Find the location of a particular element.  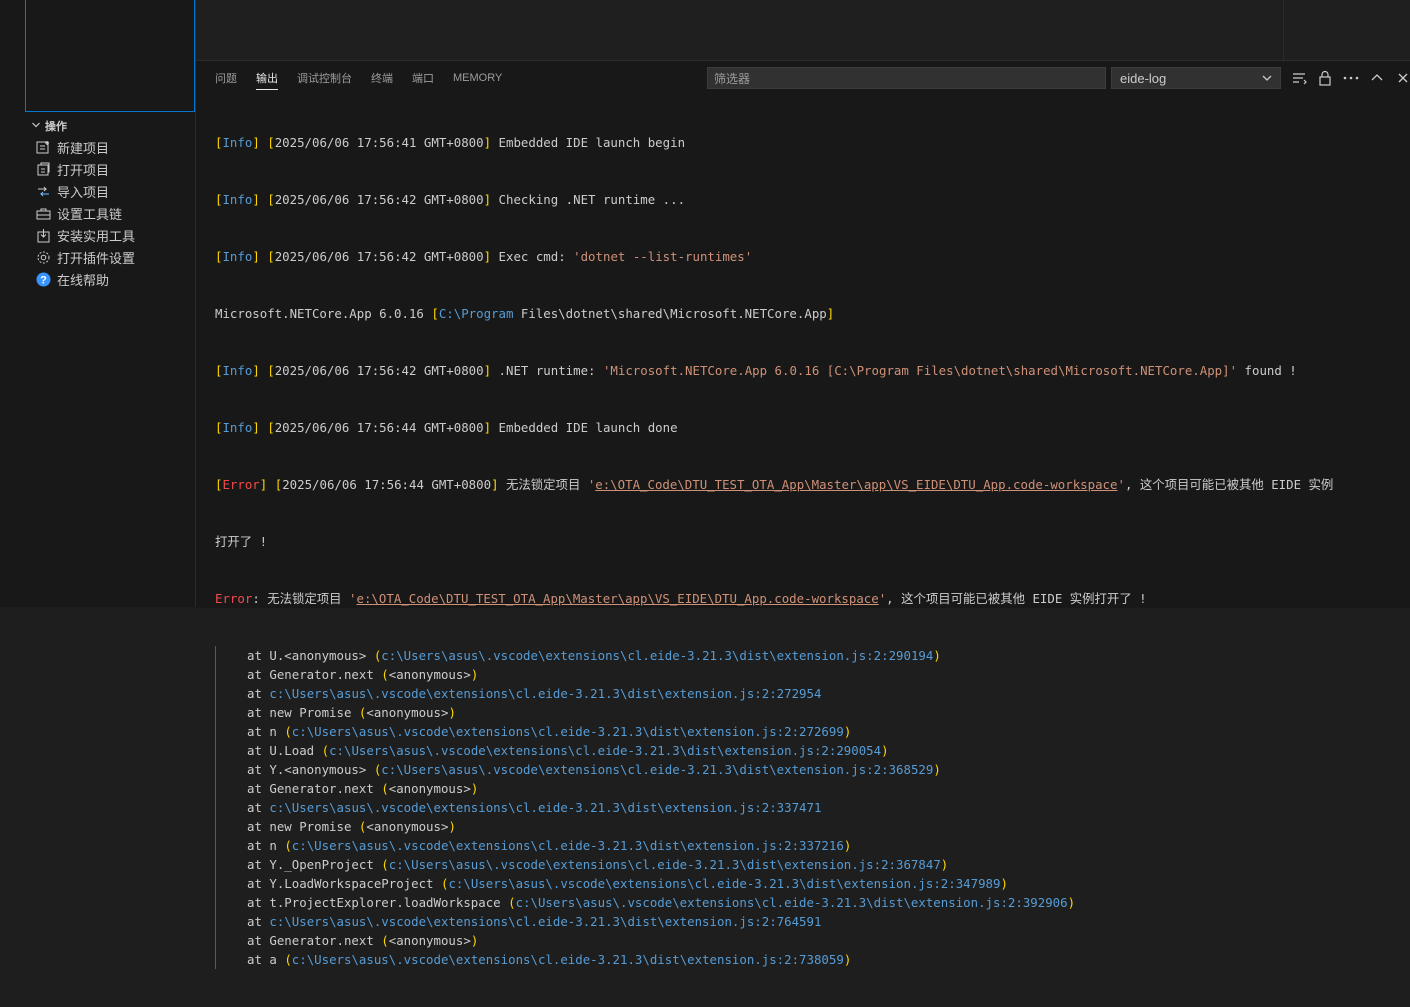

tab-memory: MEMORY is located at coordinates (477, 78).